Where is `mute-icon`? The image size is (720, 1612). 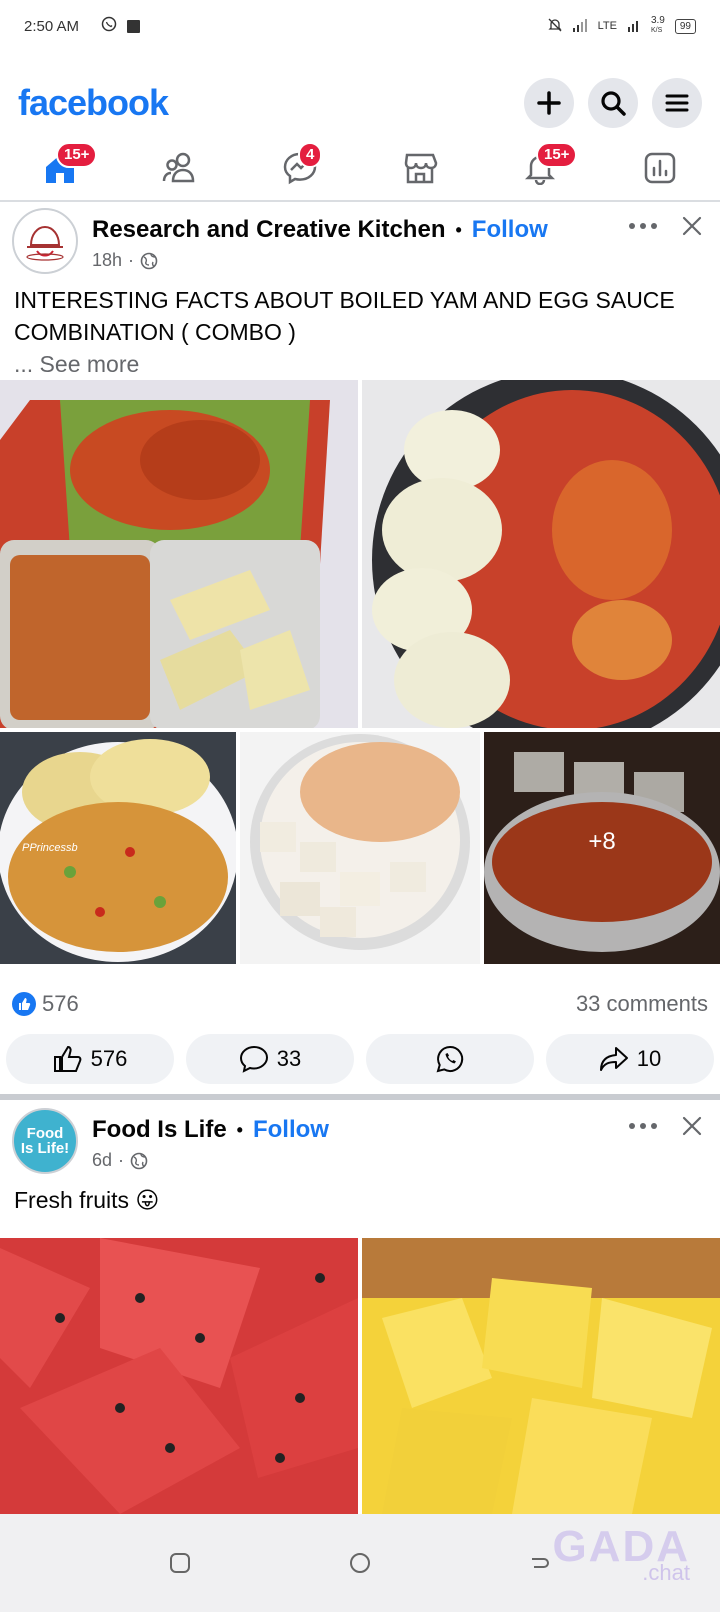 mute-icon is located at coordinates (555, 26).